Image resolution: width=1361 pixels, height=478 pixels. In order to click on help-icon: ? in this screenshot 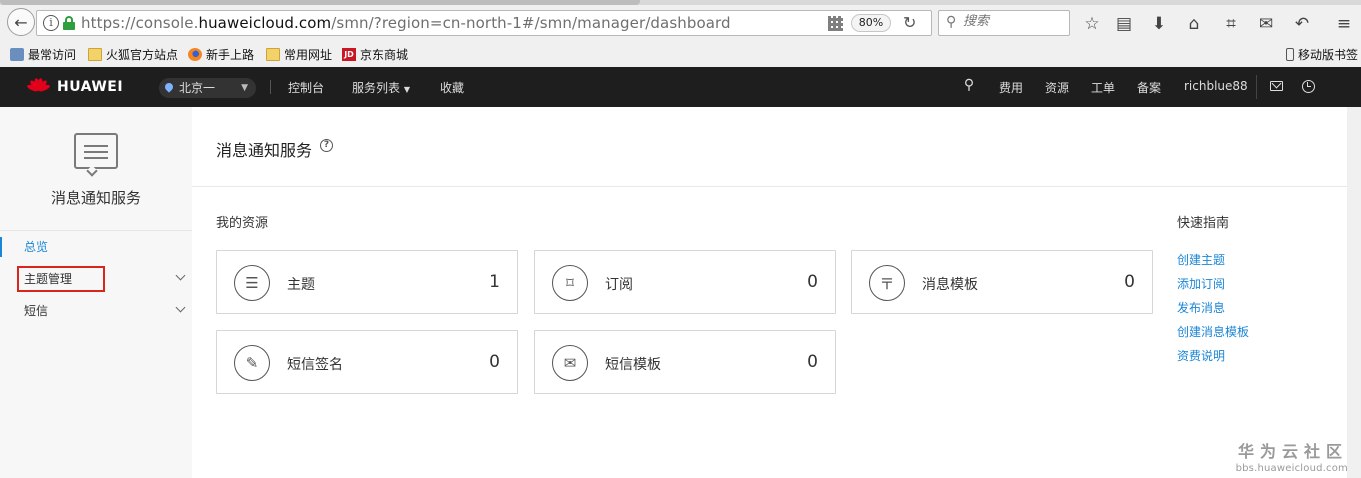, I will do `click(326, 145)`.